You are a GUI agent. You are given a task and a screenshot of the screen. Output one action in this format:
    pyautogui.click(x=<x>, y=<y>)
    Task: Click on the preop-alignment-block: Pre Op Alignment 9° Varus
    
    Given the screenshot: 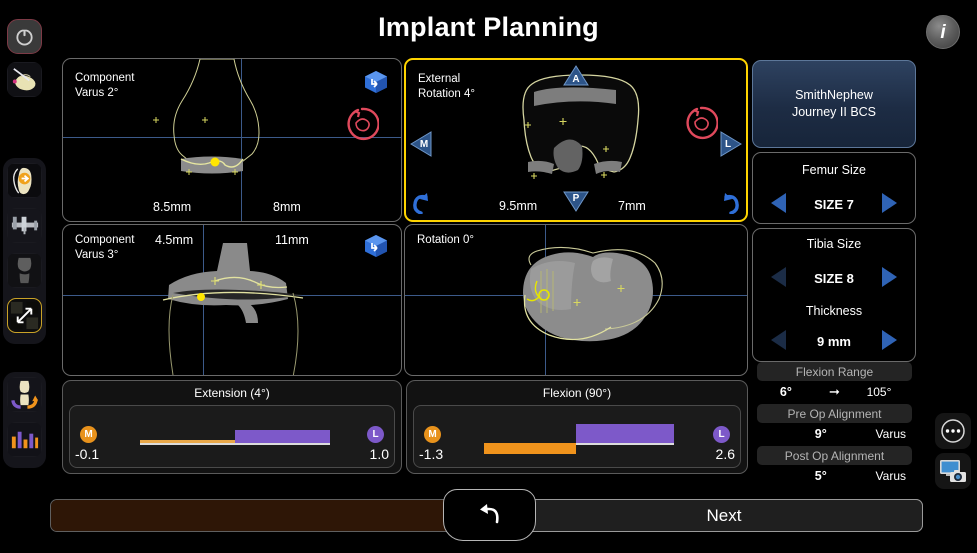 What is the action you would take?
    pyautogui.click(x=834, y=424)
    